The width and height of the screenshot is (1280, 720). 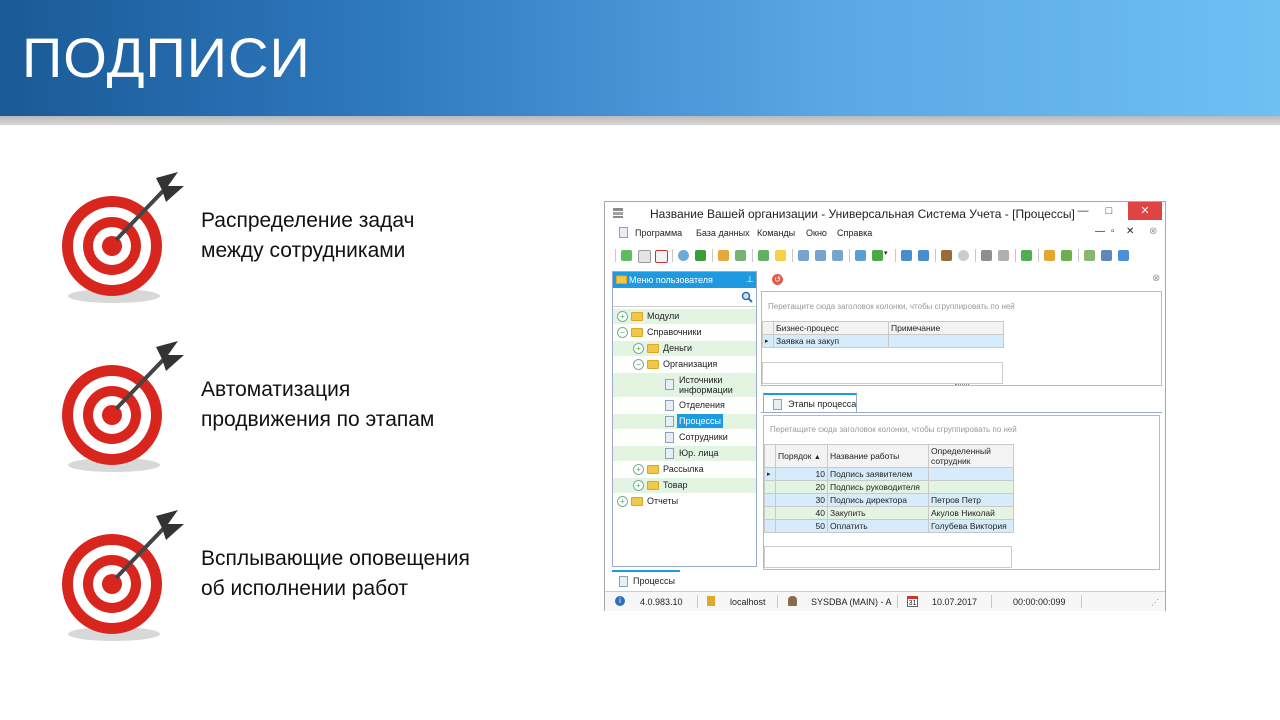 What do you see at coordinates (801, 487) in the screenshot?
I see `table-cell: 20` at bounding box center [801, 487].